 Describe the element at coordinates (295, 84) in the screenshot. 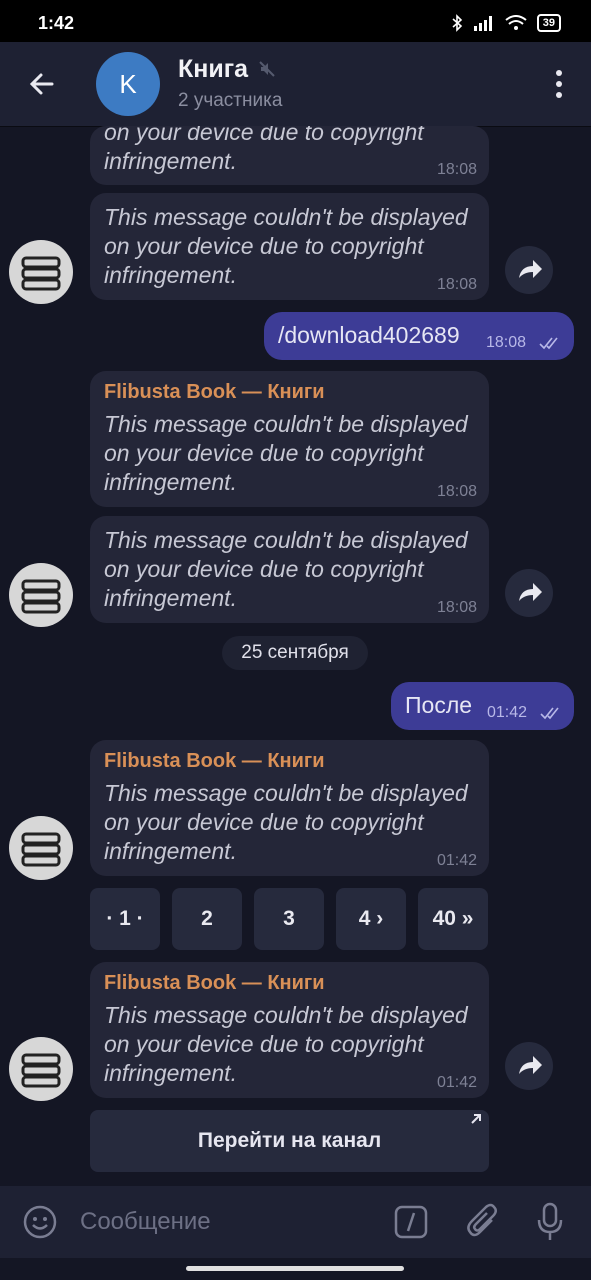

I see `chat-header: K Книга 2 участника` at that location.